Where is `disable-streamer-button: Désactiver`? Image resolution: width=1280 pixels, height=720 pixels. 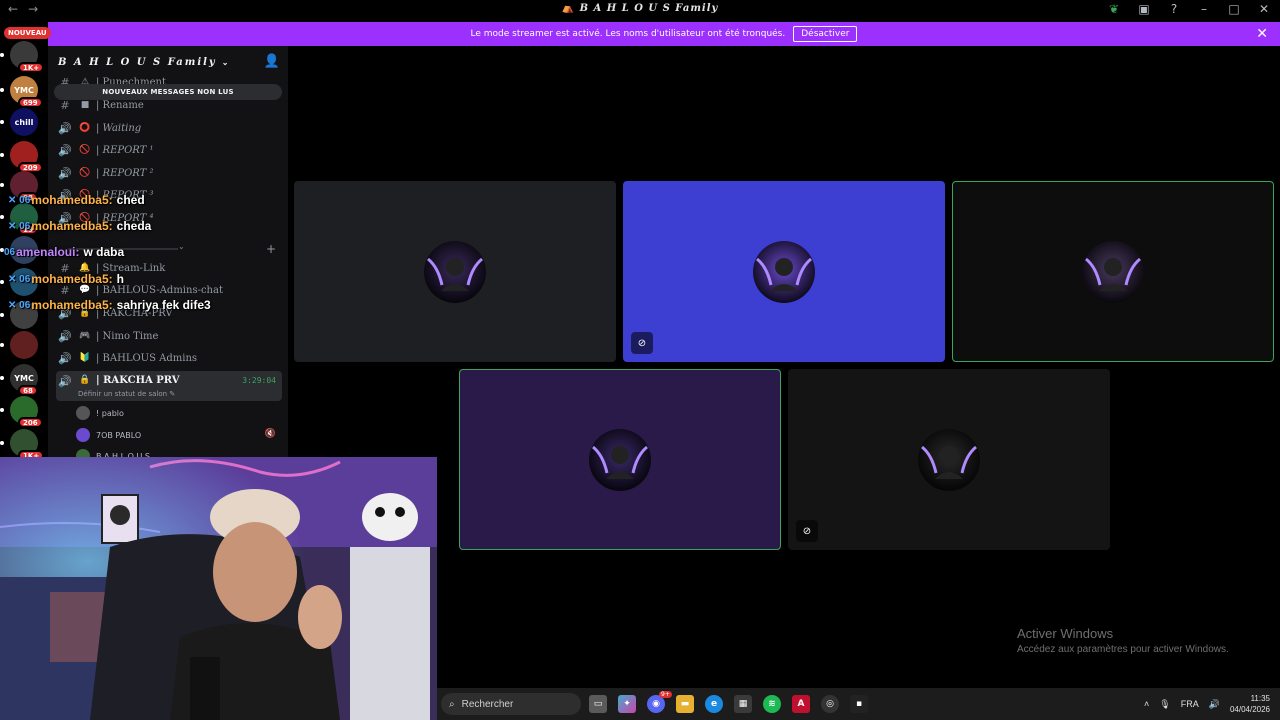 disable-streamer-button: Désactiver is located at coordinates (825, 34).